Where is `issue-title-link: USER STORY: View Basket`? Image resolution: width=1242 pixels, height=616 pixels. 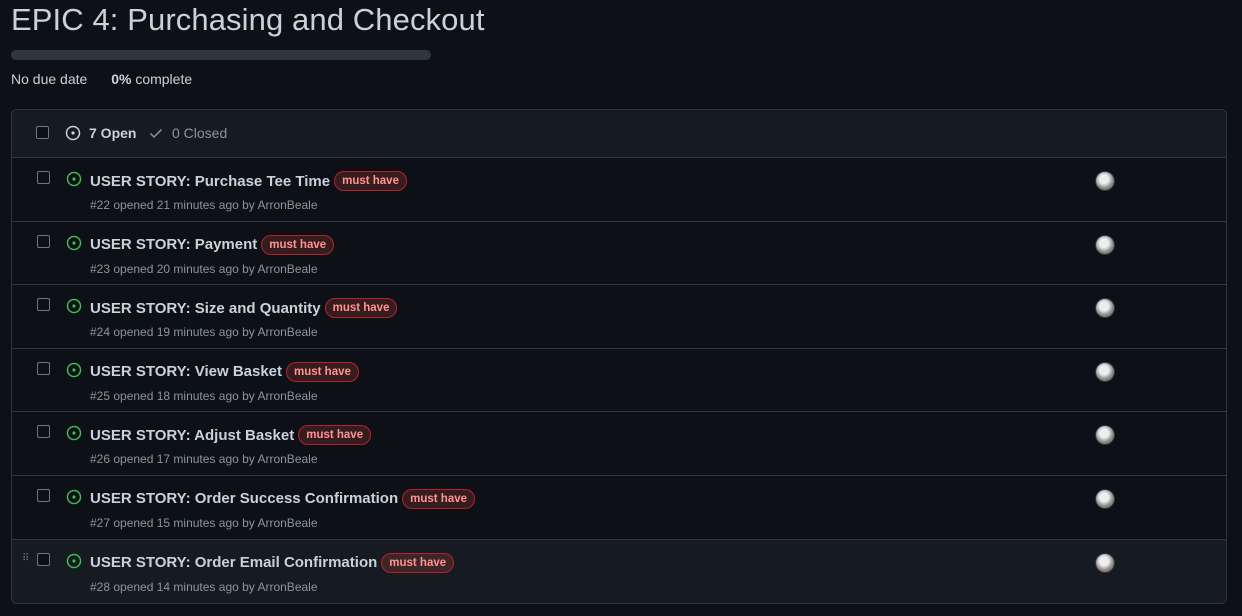 issue-title-link: USER STORY: View Basket is located at coordinates (186, 371).